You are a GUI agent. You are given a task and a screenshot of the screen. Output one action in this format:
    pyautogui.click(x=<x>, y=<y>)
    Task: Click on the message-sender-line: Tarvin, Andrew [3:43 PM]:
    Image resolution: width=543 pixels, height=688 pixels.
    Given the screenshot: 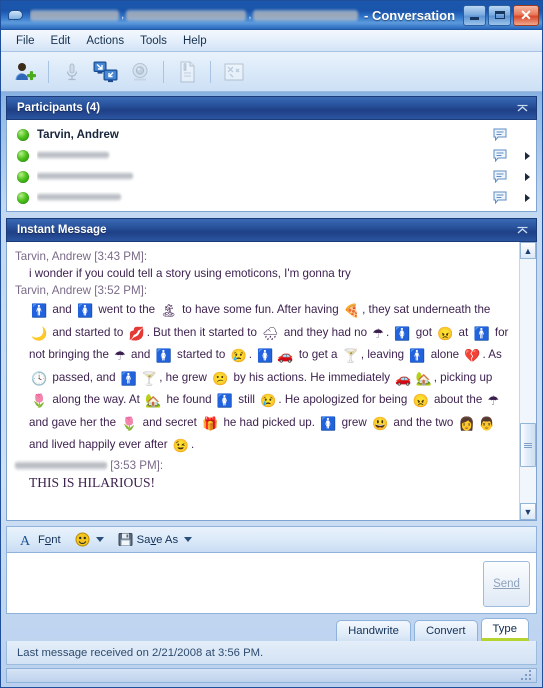 What is the action you would take?
    pyautogui.click(x=81, y=256)
    